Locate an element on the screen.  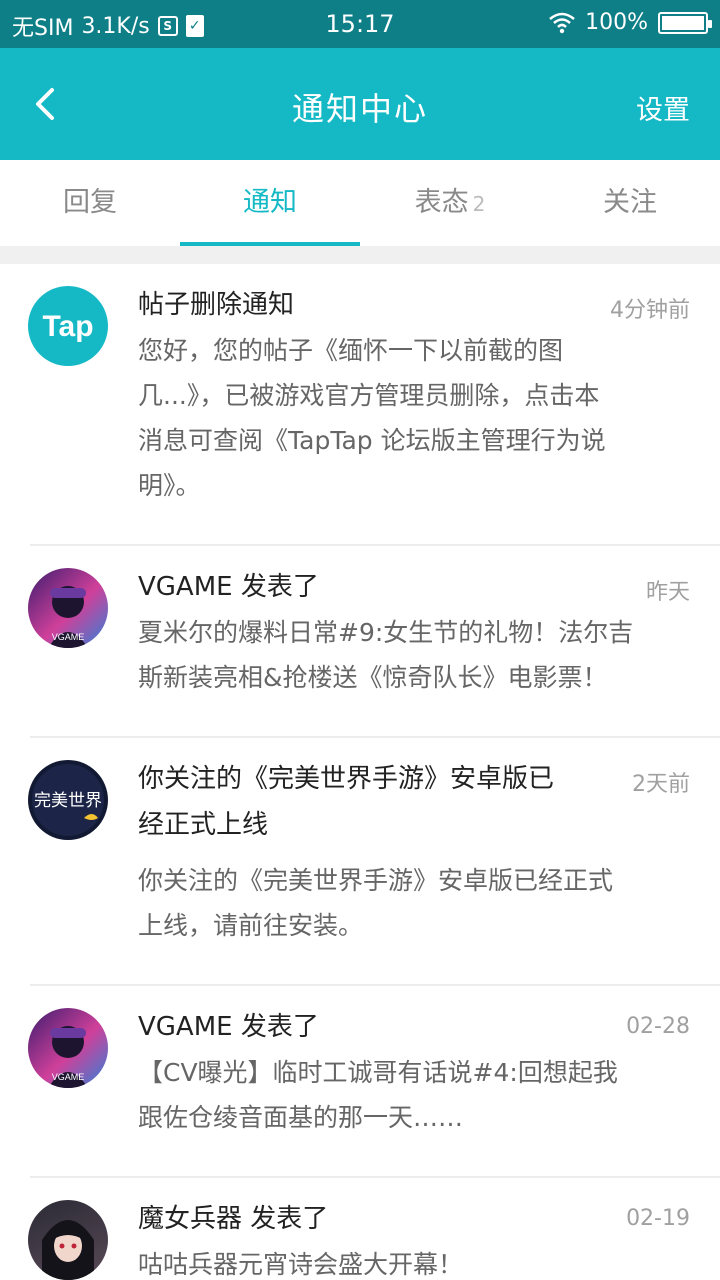
avatar-text: 完美世界 is located at coordinates (68, 801).